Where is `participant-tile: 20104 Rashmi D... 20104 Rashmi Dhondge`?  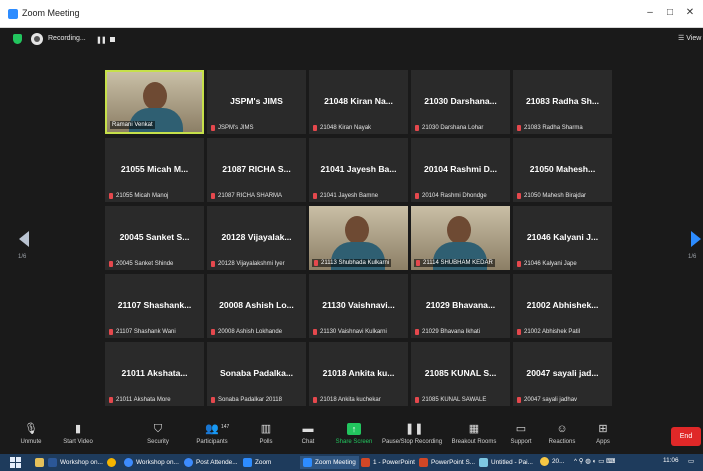 participant-tile: 20104 Rashmi D... 20104 Rashmi Dhondge is located at coordinates (460, 170).